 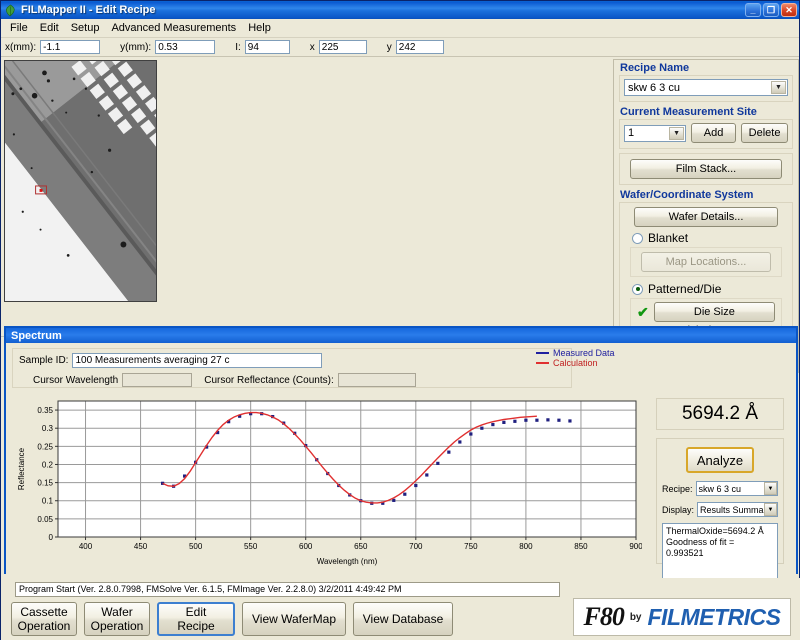 I want to click on spectrum-title-bar: Spectrum, so click(x=401, y=335).